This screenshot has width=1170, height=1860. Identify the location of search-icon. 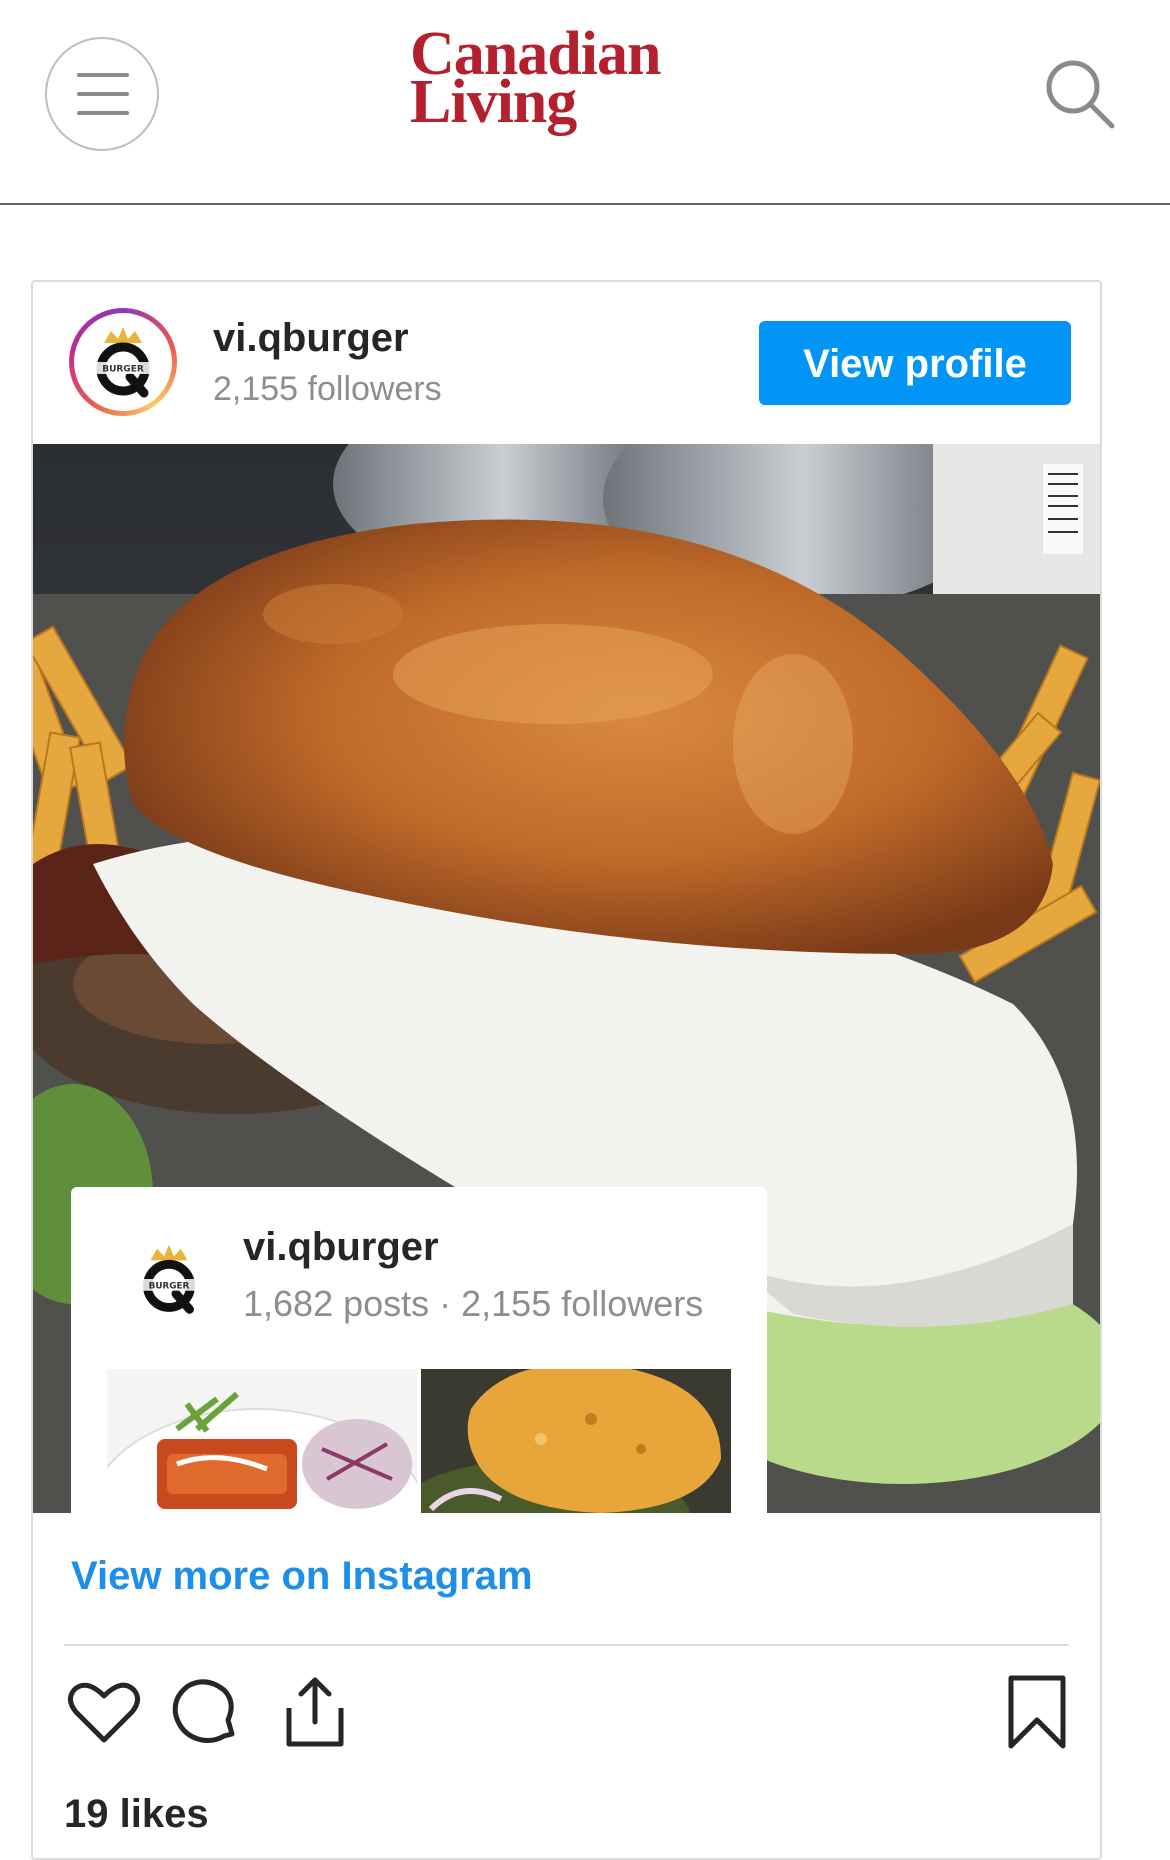
(1080, 94).